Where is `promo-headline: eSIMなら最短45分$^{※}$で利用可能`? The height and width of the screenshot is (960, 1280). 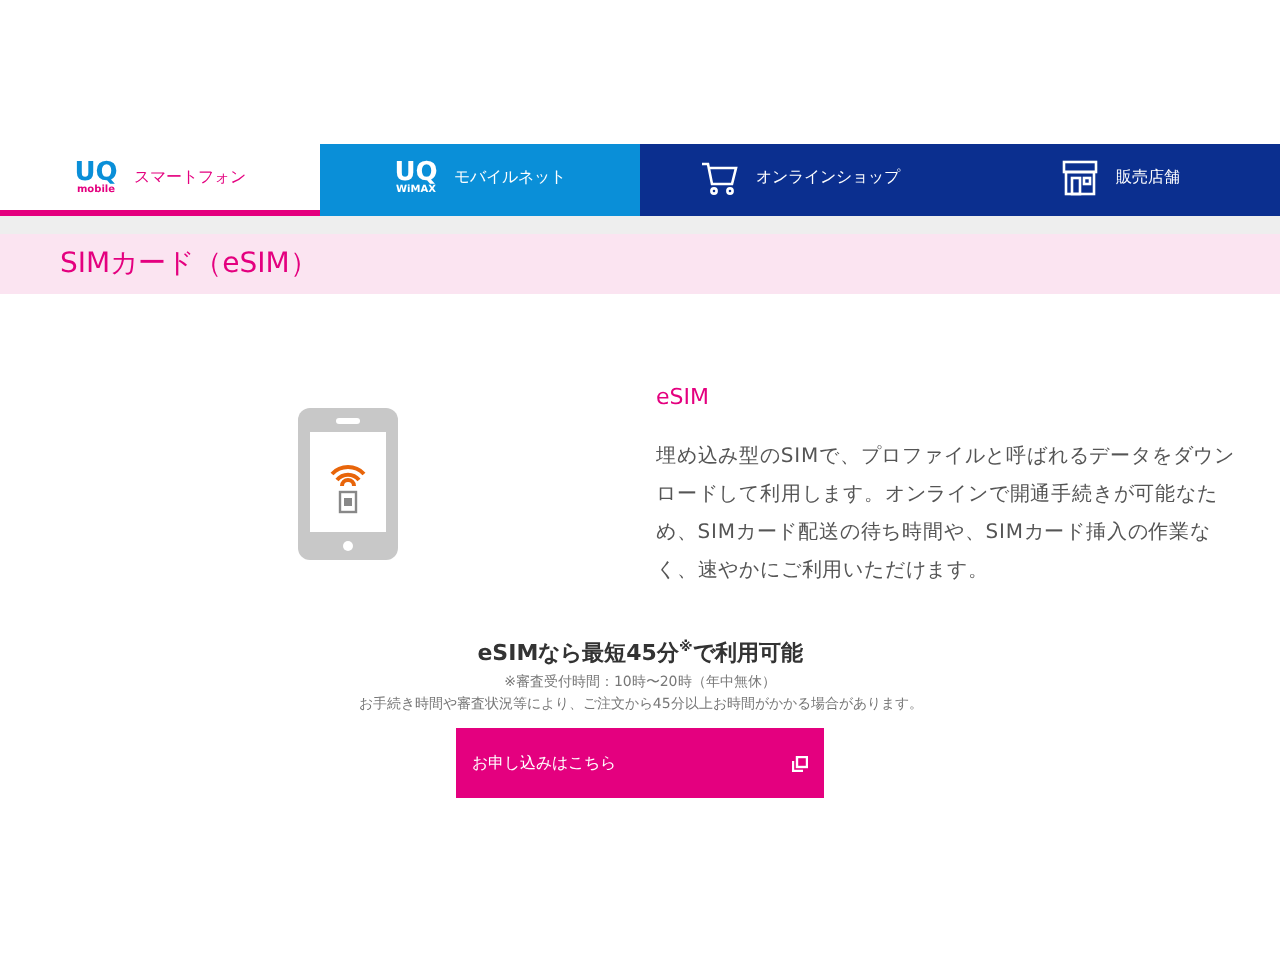
promo-headline: eSIMなら最短45分$^{※}$で利用可能 is located at coordinates (640, 653).